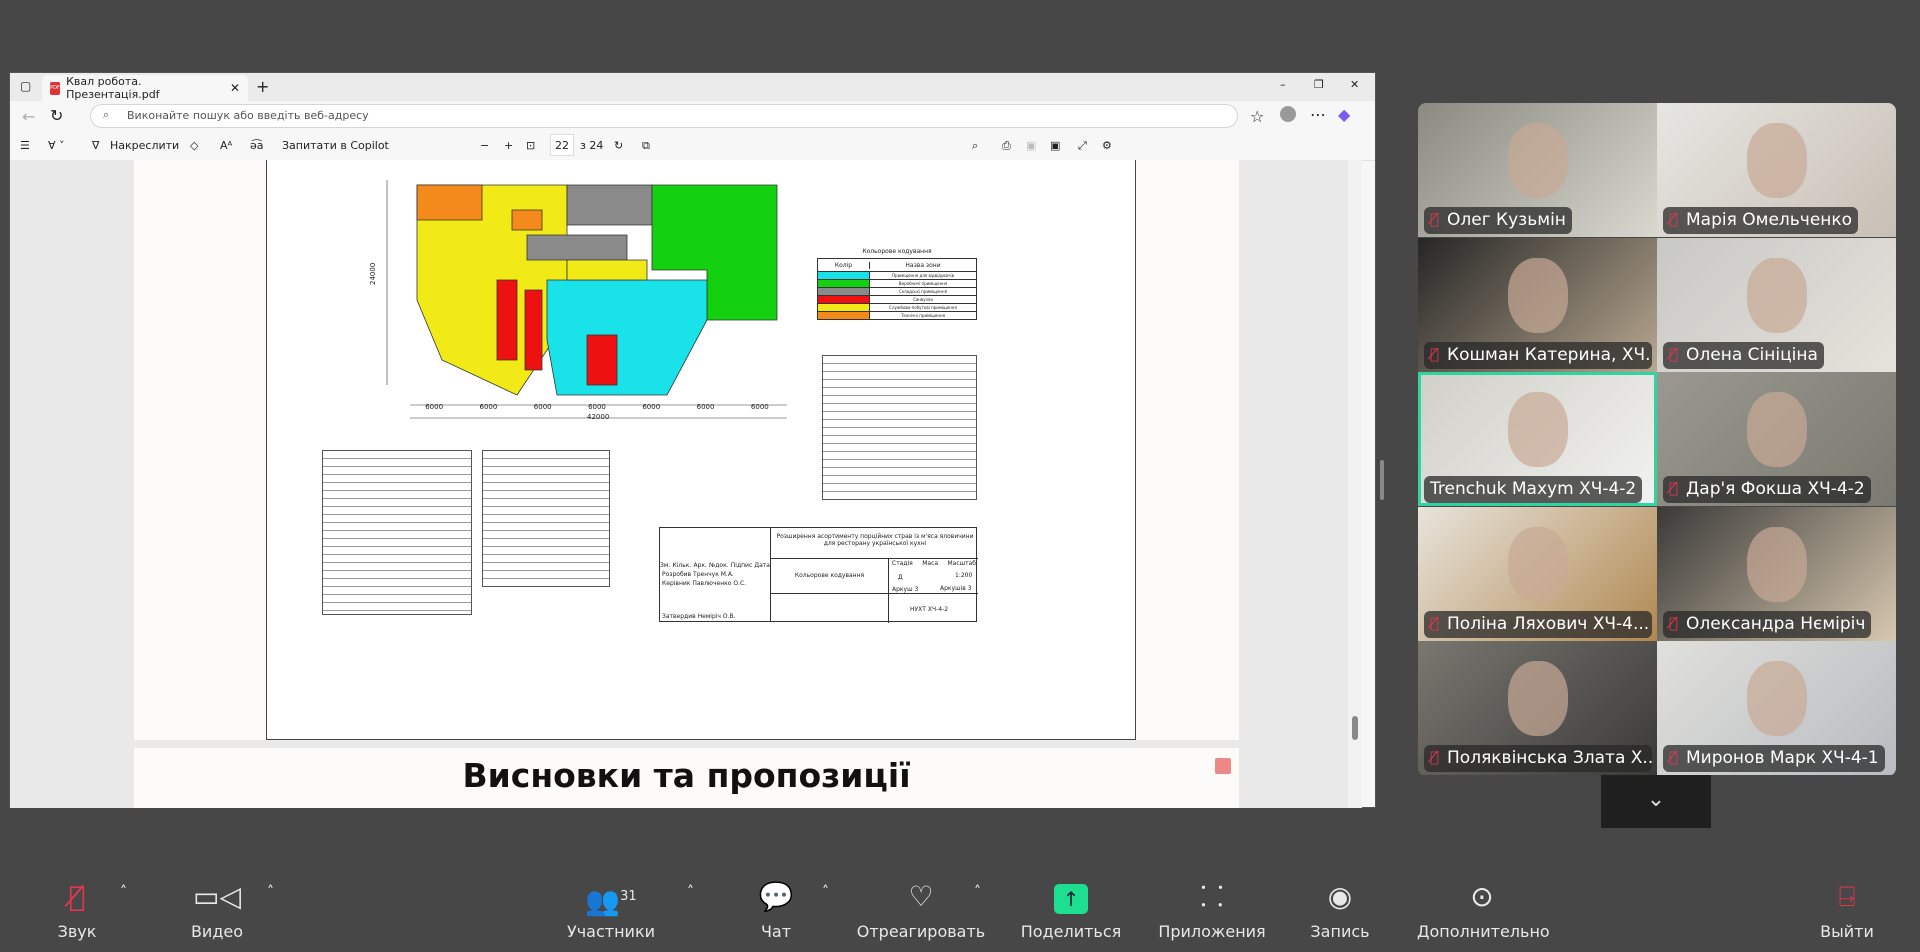  What do you see at coordinates (1006, 146) in the screenshot?
I see `print-icon: ⎙` at bounding box center [1006, 146].